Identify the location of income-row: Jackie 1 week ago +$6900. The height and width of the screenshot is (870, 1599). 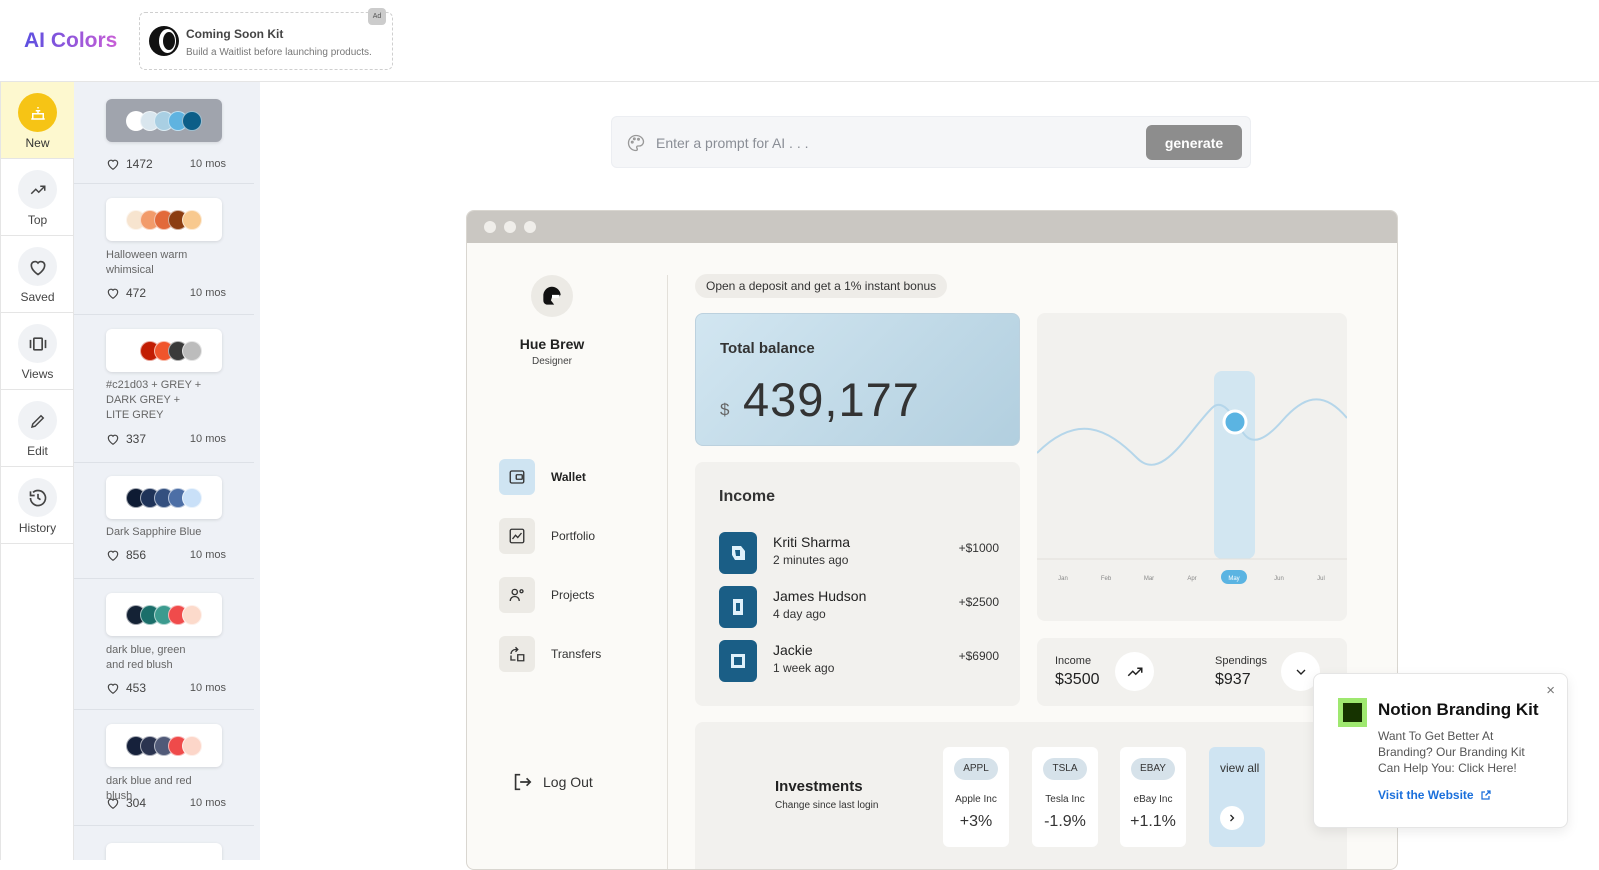
(859, 661).